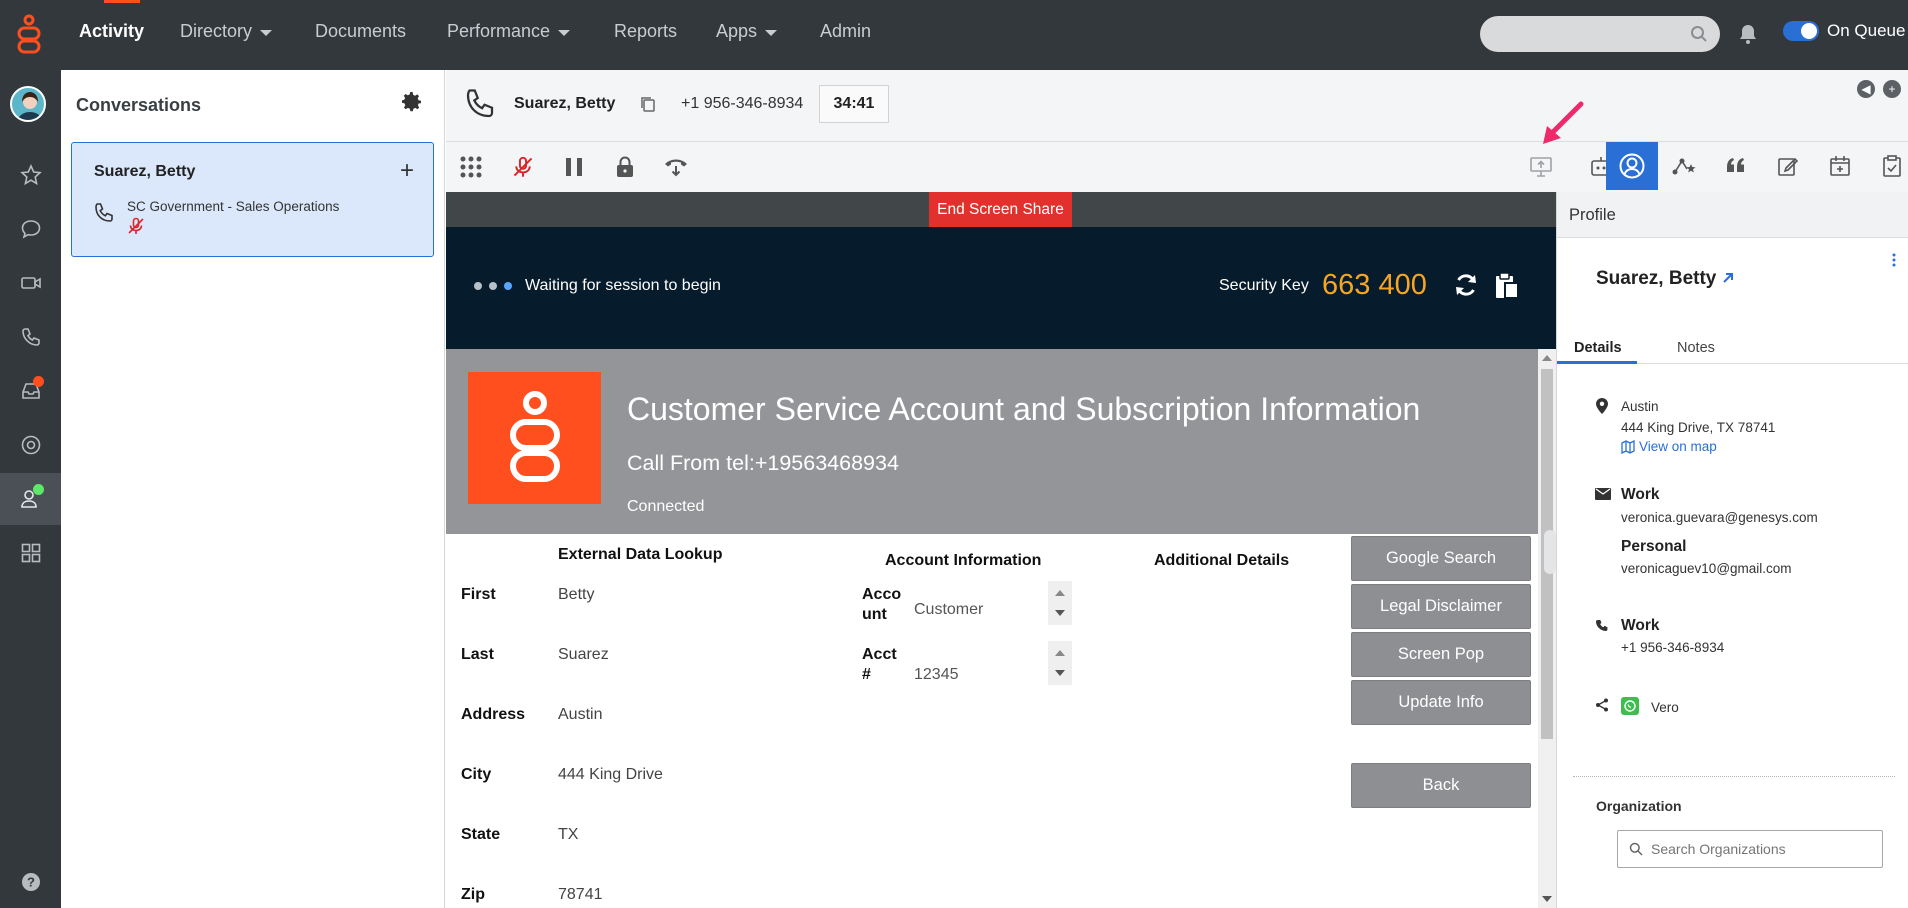  I want to click on share-icon, so click(1602, 705).